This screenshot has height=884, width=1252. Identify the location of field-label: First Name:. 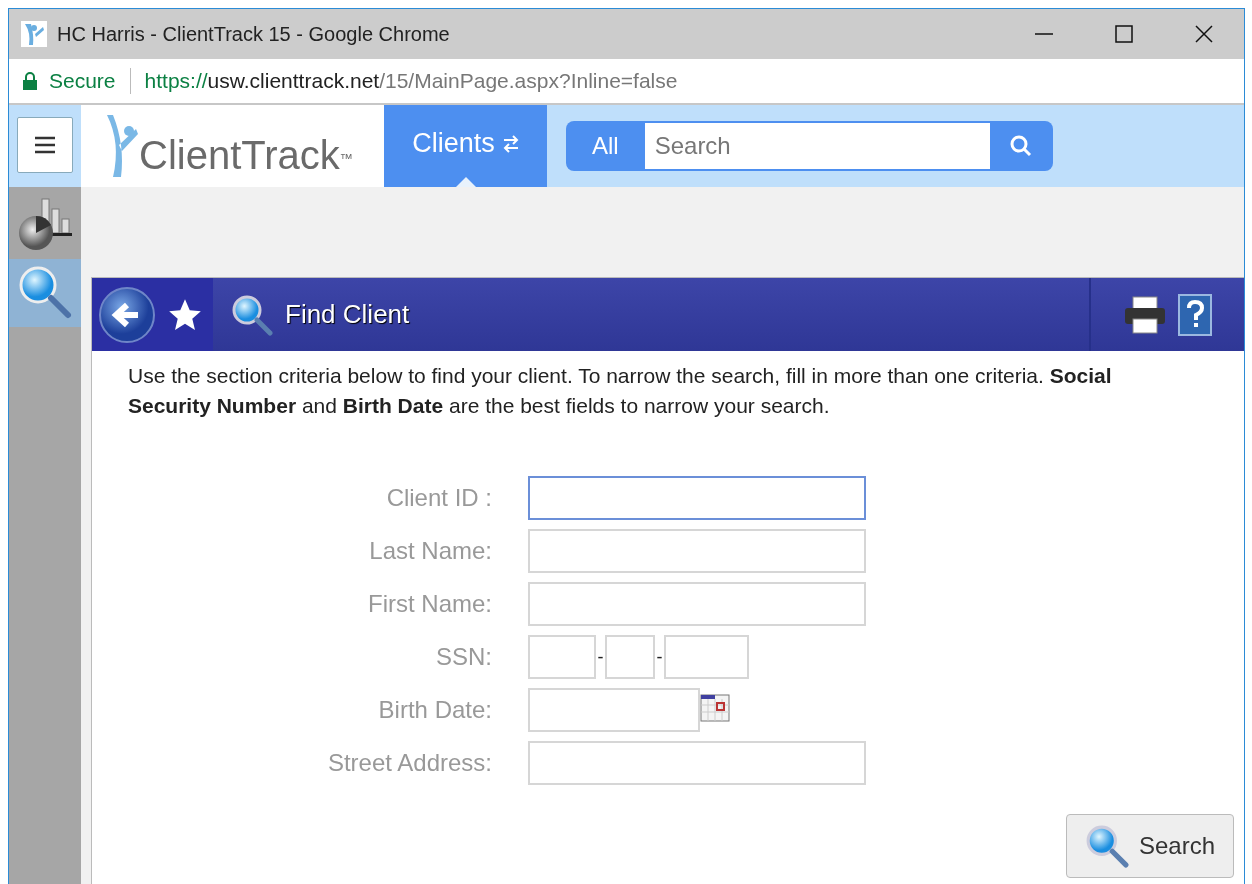
(430, 604).